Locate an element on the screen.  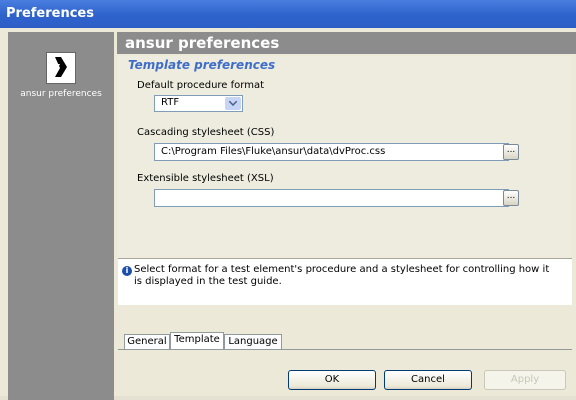
page-header: ansur preferences is located at coordinates (346, 43).